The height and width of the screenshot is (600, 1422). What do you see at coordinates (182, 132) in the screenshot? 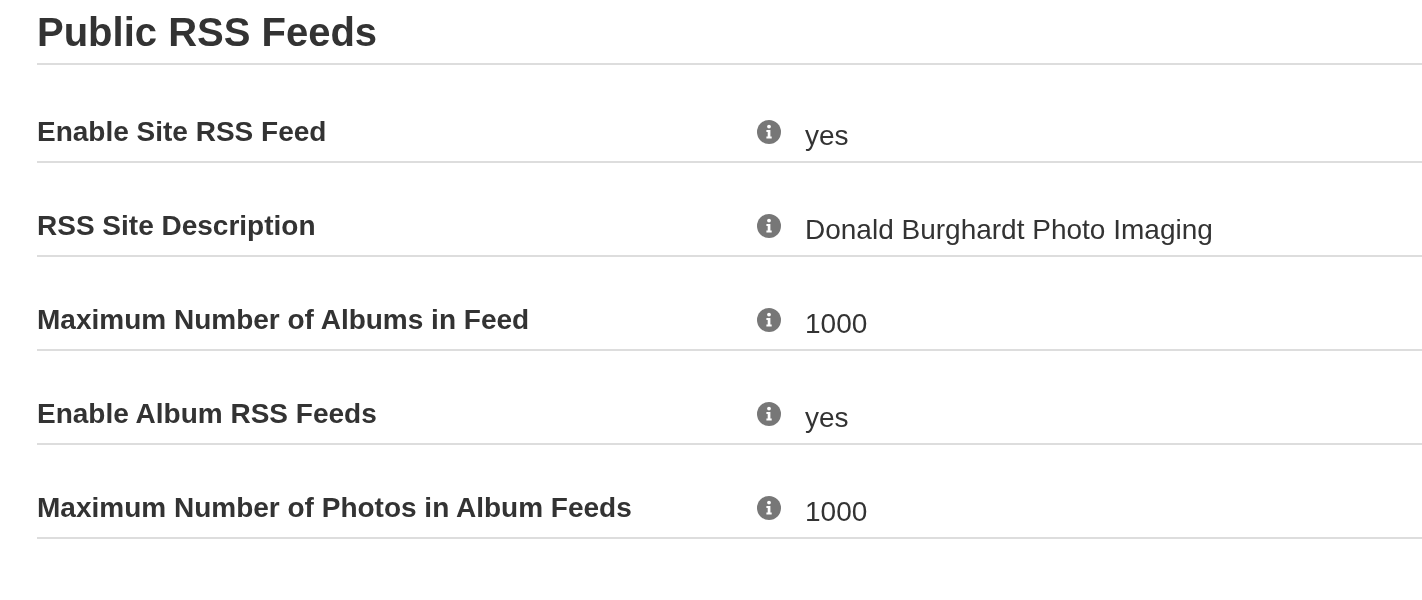
I see `setting-label: Enable Site RSS Feed` at bounding box center [182, 132].